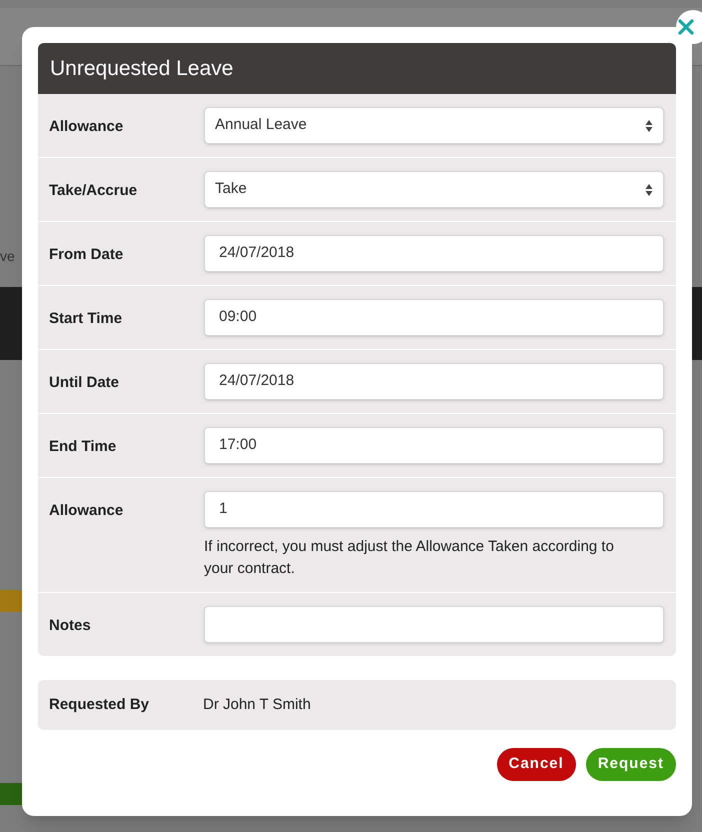 The width and height of the screenshot is (702, 832). What do you see at coordinates (84, 383) in the screenshot?
I see `field-label: Until Date` at bounding box center [84, 383].